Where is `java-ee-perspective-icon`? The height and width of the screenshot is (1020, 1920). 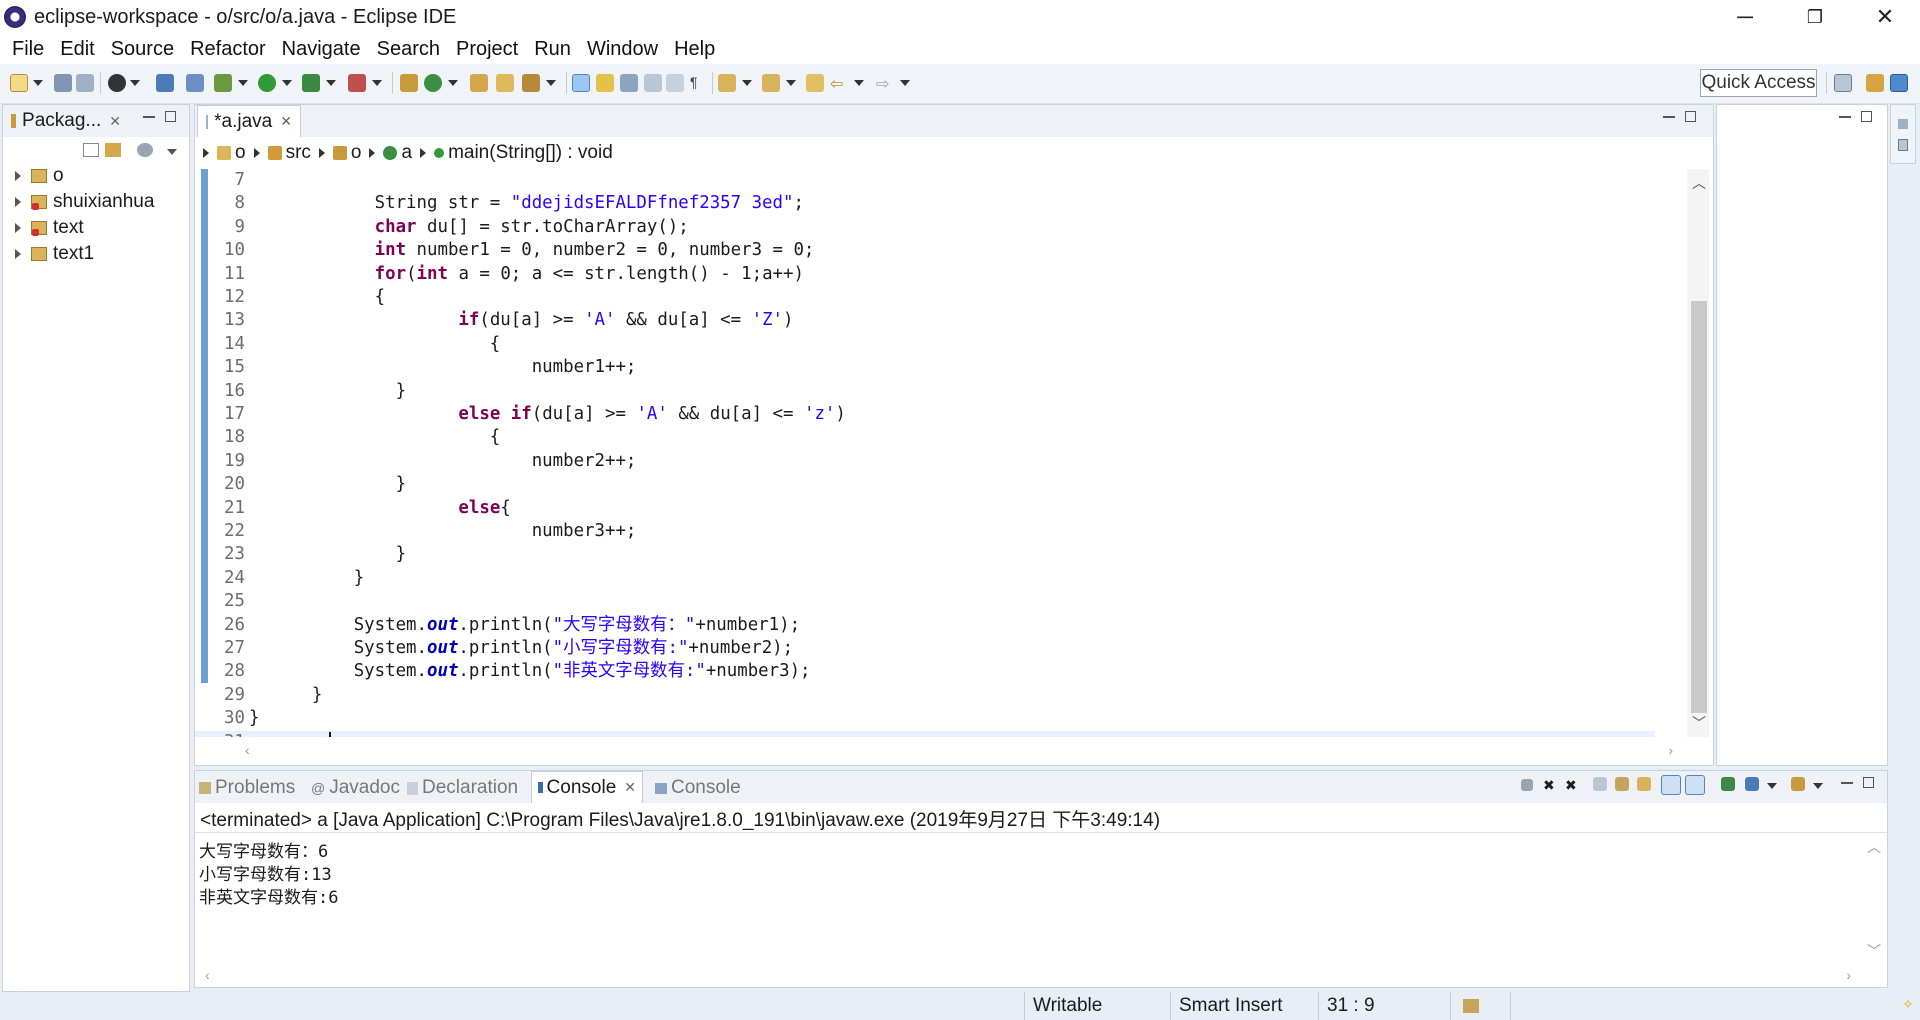
java-ee-perspective-icon is located at coordinates (1875, 83).